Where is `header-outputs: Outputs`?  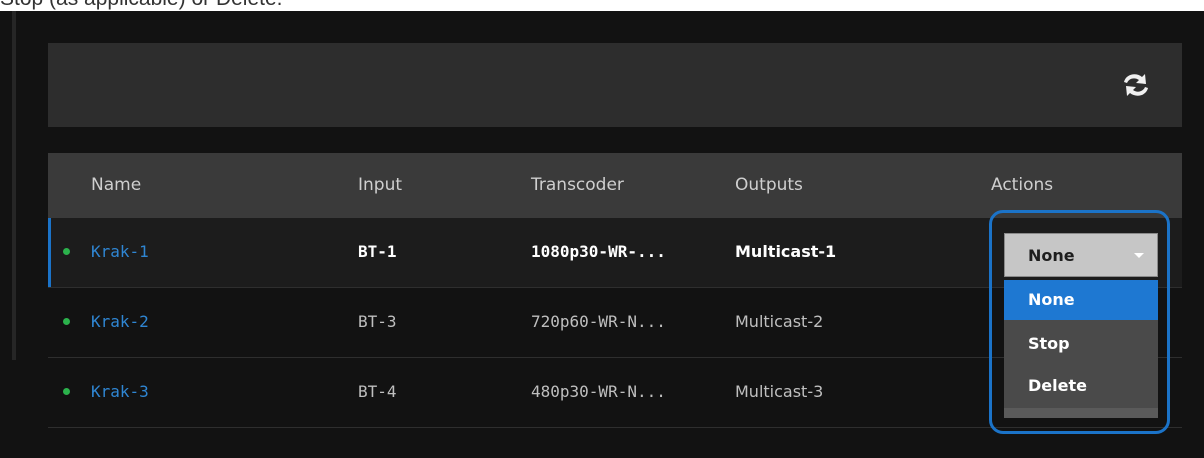 header-outputs: Outputs is located at coordinates (769, 185).